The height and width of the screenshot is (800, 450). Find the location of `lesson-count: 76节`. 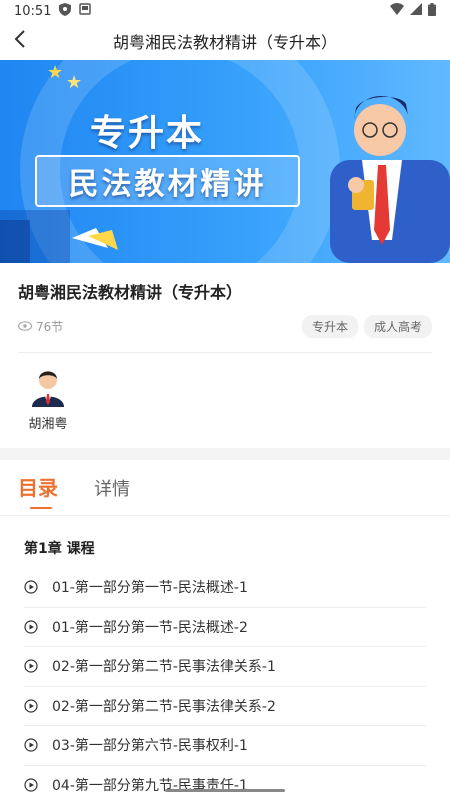

lesson-count: 76节 is located at coordinates (40, 326).